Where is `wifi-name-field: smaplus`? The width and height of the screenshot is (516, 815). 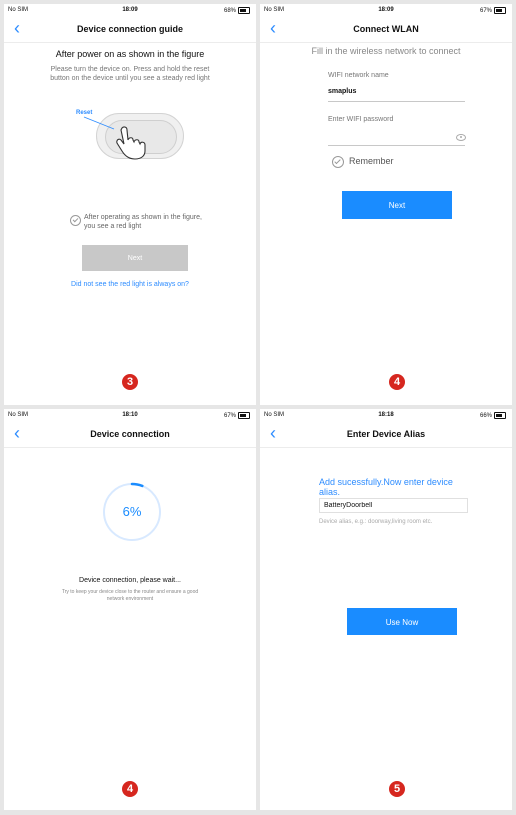 wifi-name-field: smaplus is located at coordinates (342, 91).